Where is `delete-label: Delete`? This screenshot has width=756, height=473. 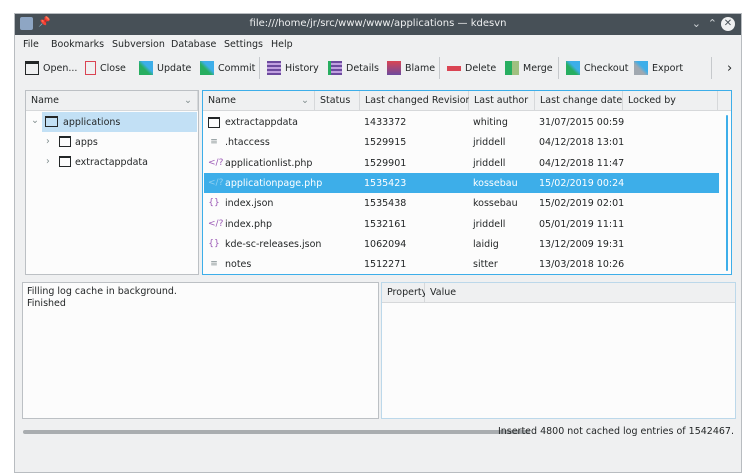 delete-label: Delete is located at coordinates (481, 68).